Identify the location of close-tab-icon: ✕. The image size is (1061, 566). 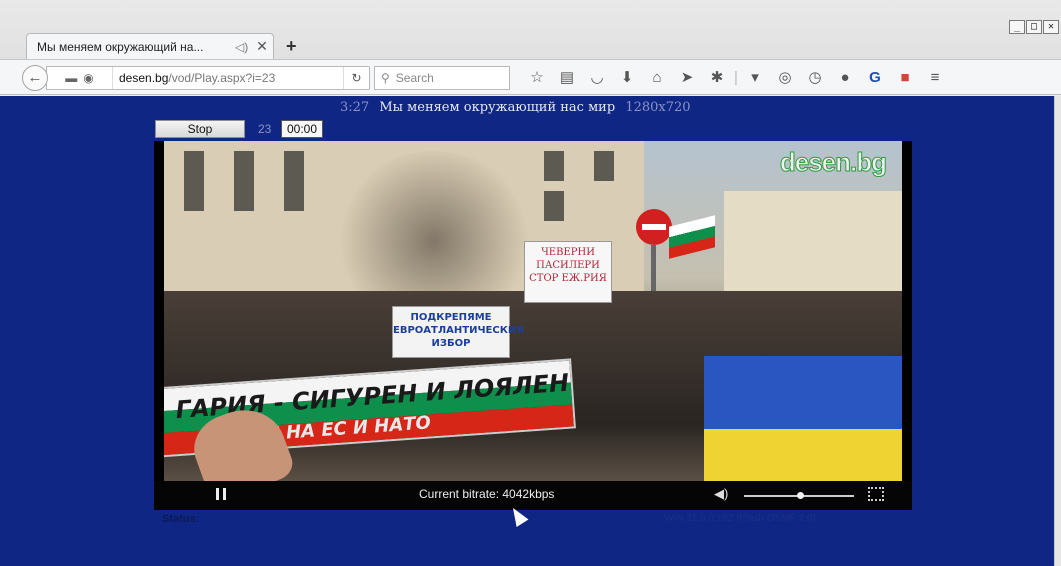
(262, 46).